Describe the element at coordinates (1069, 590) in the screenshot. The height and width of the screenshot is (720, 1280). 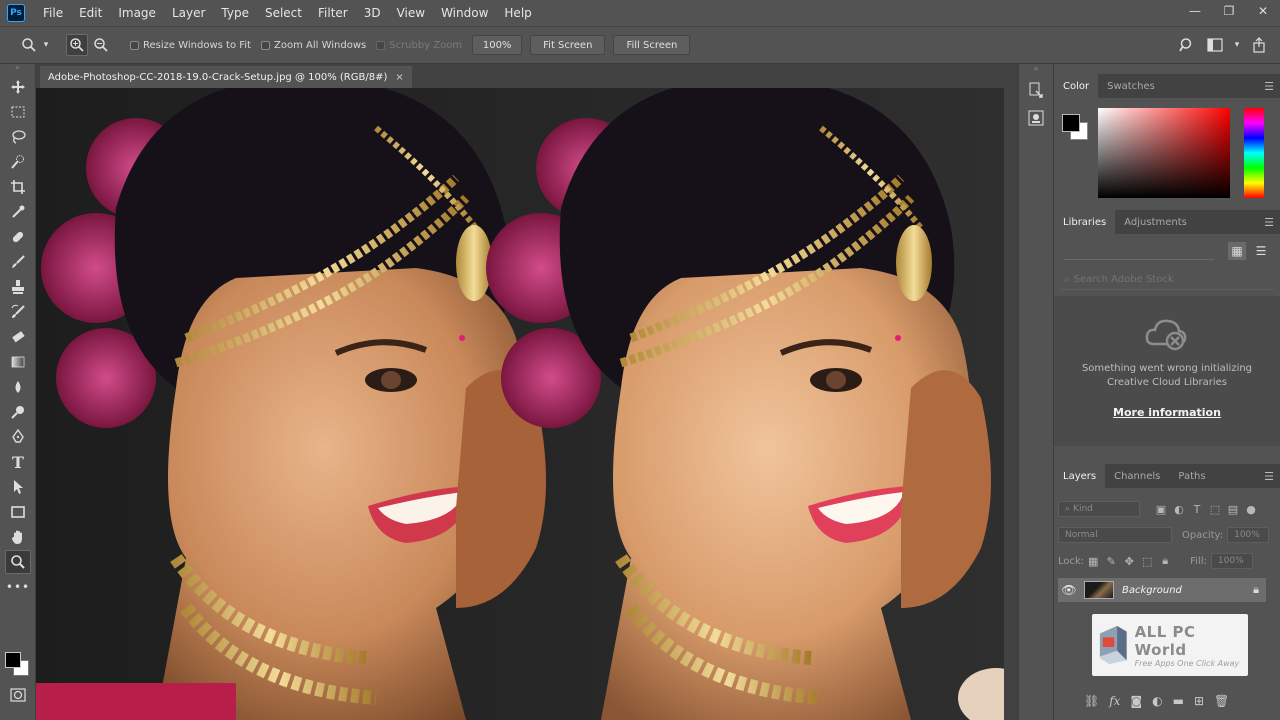
I see `visibility-eye-icon: 👁︎` at that location.